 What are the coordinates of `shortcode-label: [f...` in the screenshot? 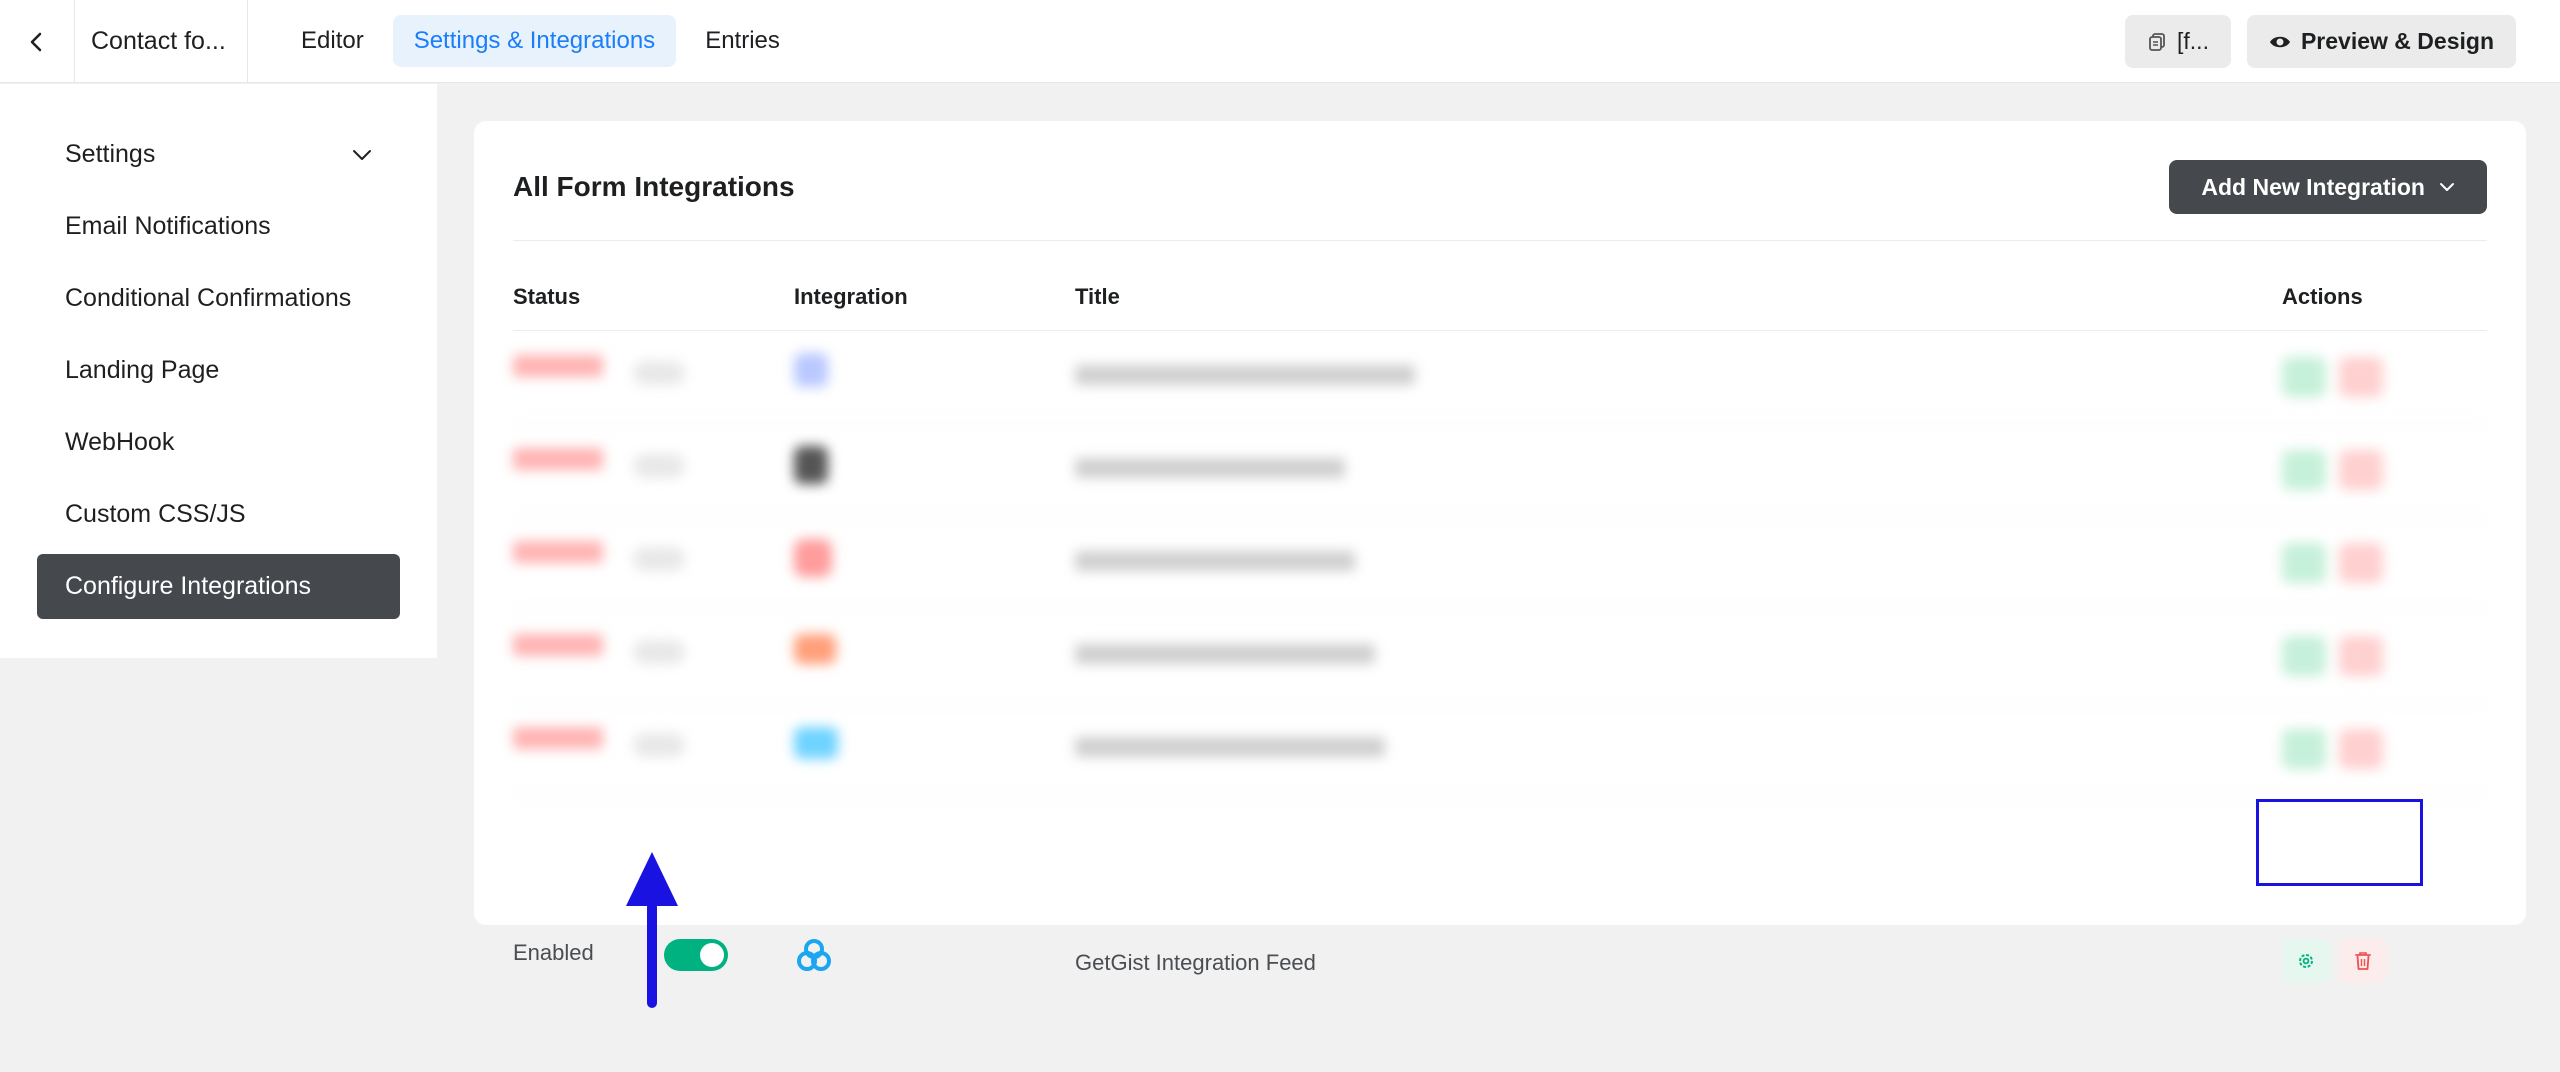 It's located at (2193, 41).